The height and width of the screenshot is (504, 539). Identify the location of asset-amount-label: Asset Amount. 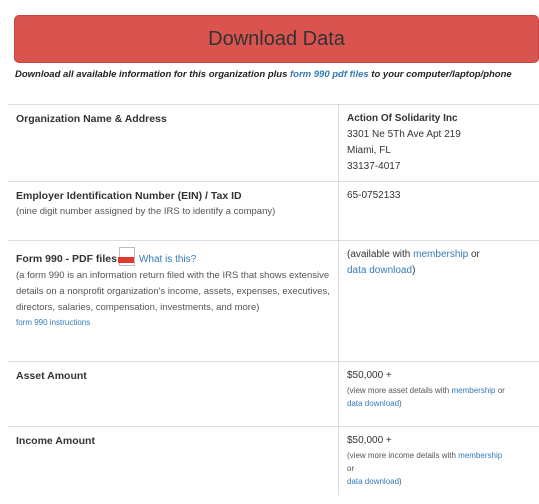
(51, 376).